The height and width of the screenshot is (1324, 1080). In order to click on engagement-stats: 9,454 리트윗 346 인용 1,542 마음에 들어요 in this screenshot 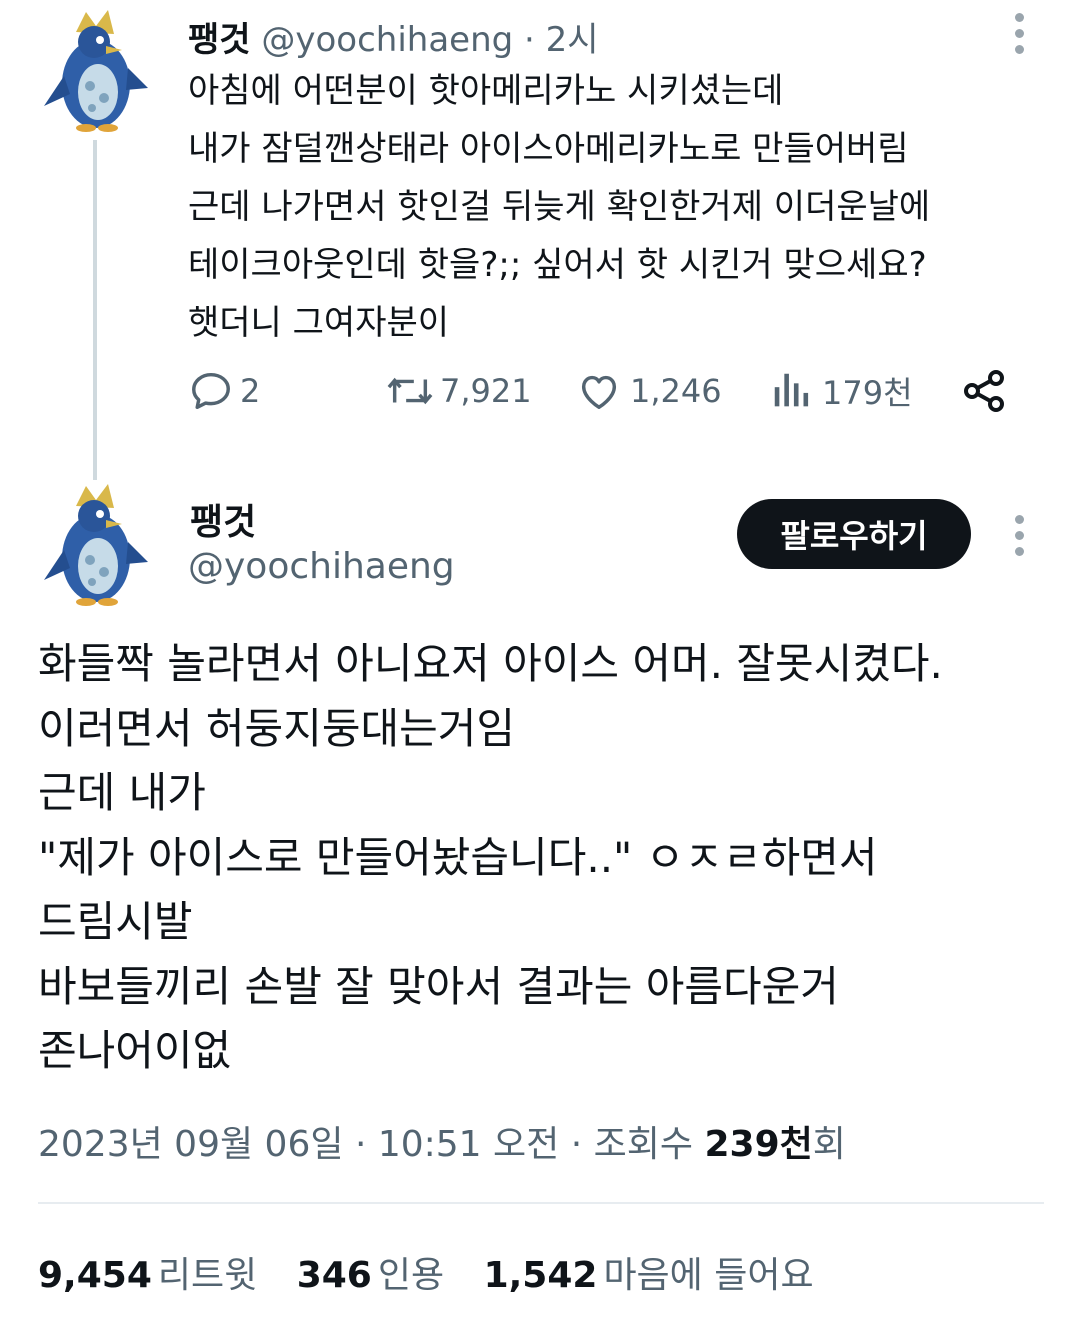, I will do `click(440, 1272)`.